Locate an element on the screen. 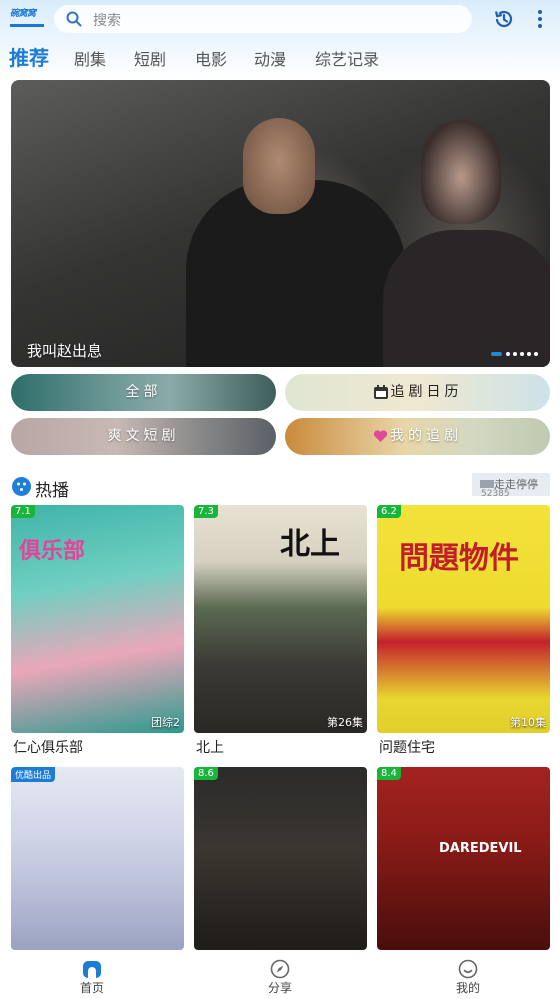  hot-section-icon is located at coordinates (21, 486).